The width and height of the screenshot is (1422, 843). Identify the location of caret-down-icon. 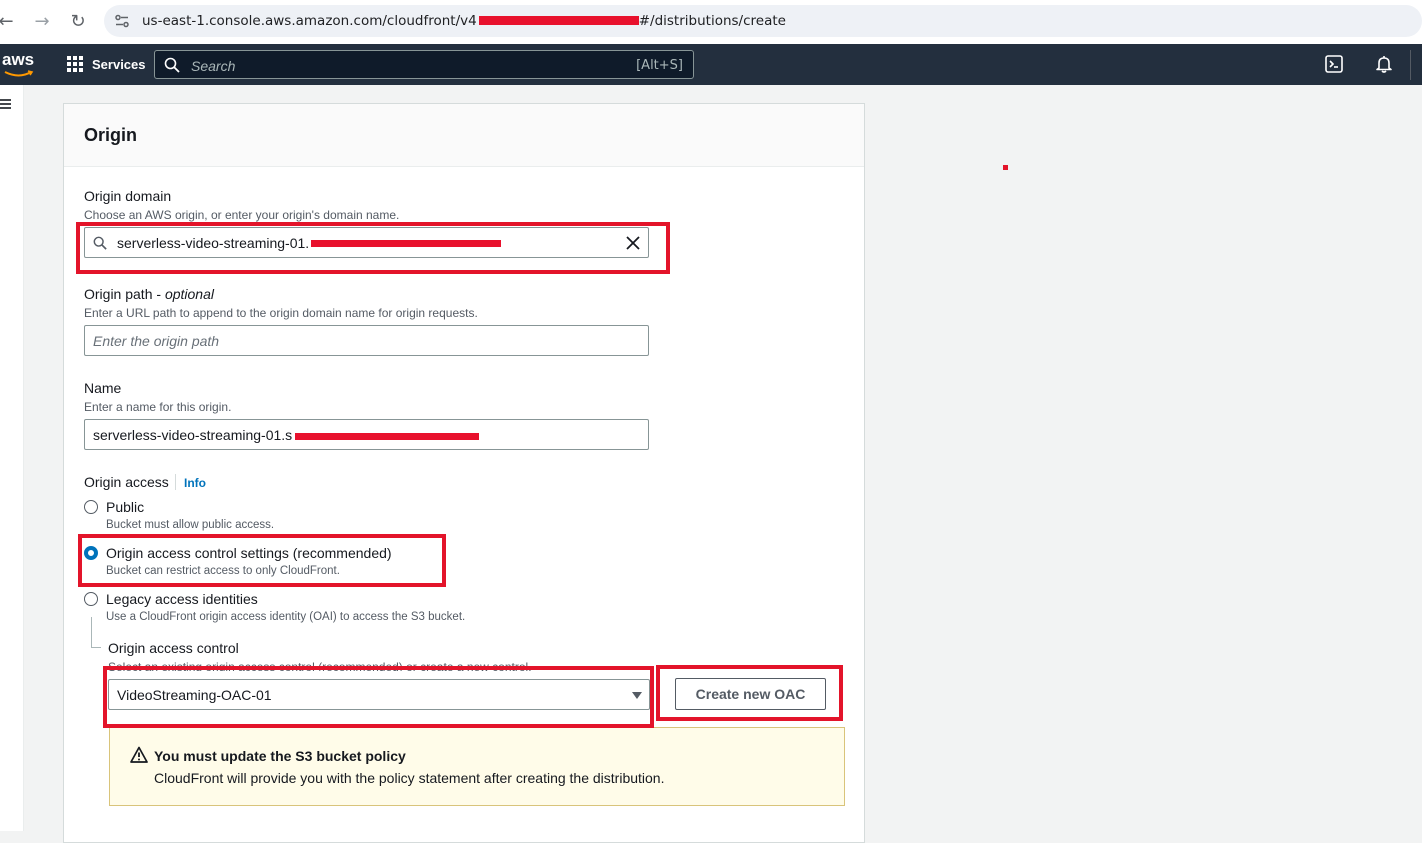
(637, 695).